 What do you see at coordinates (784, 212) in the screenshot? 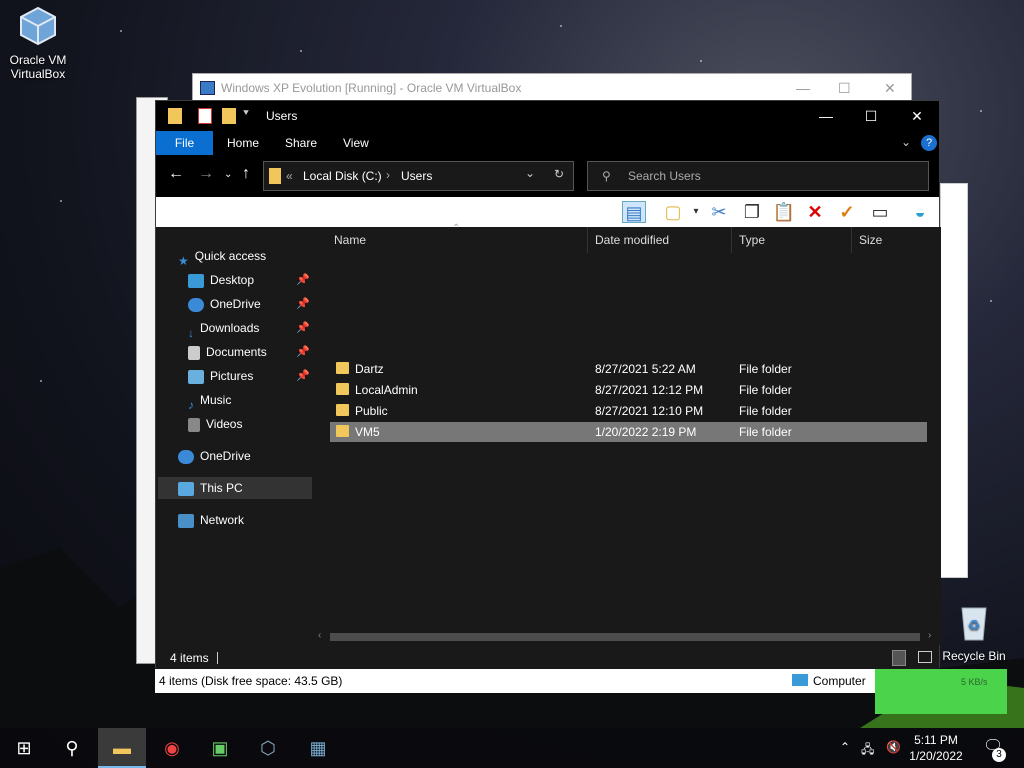
I see `paste-icon: 📋` at bounding box center [784, 212].